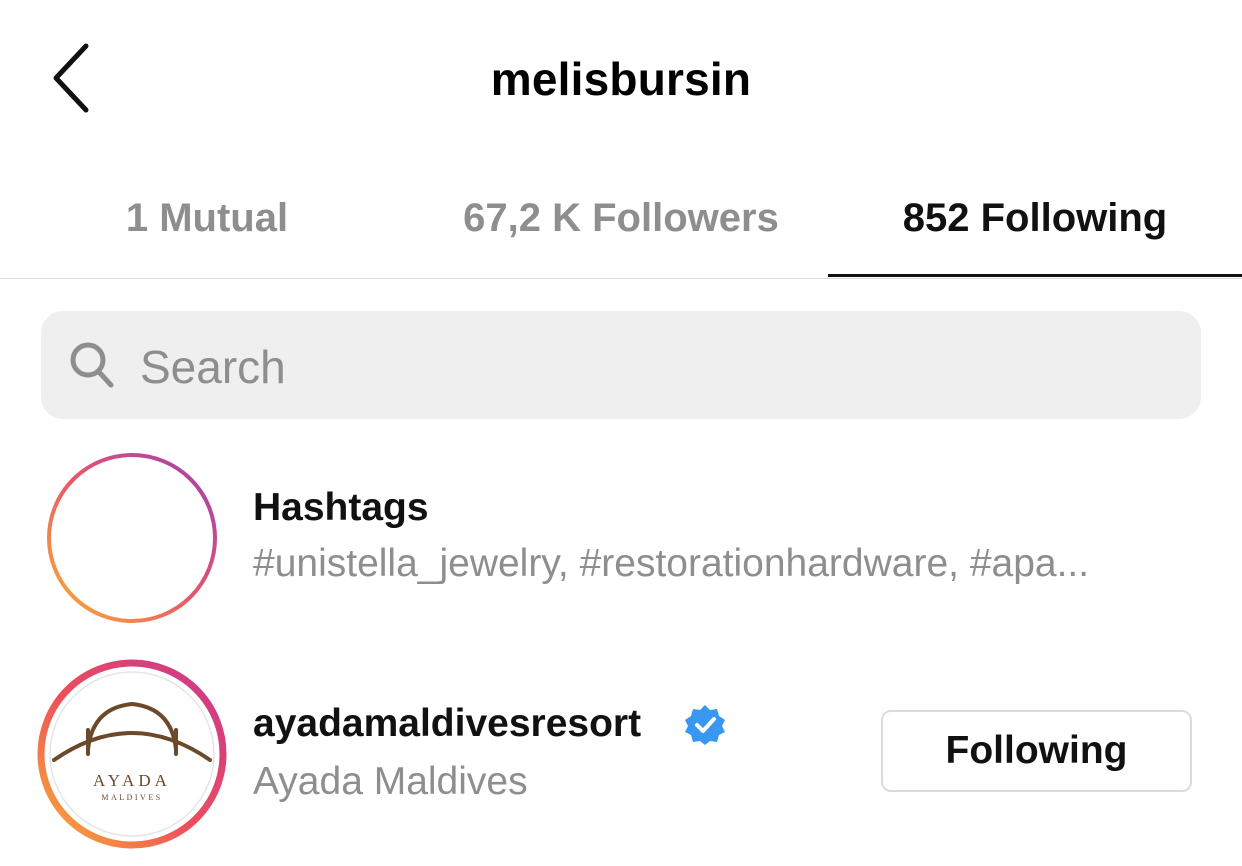 The image size is (1242, 866). What do you see at coordinates (447, 723) in the screenshot?
I see `account-username: ayadamaldivesresort` at bounding box center [447, 723].